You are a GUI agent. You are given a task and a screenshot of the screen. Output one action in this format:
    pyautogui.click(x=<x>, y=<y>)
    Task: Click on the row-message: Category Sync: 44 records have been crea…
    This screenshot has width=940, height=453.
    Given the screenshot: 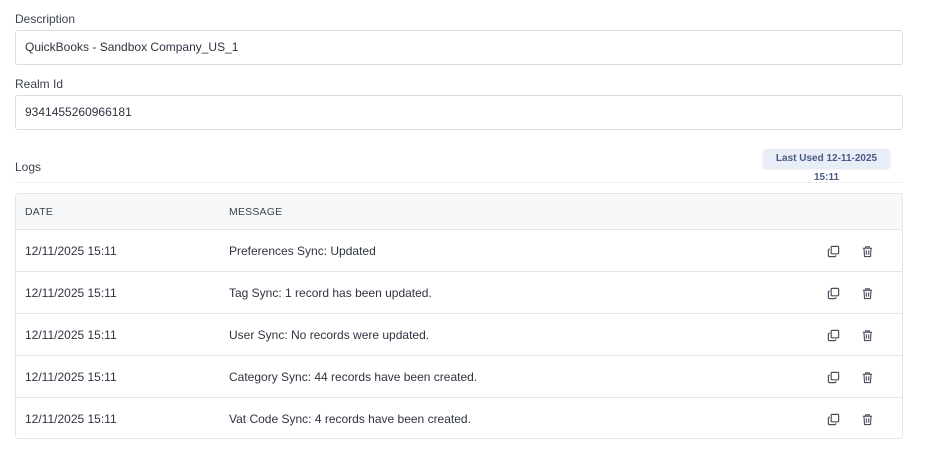 What is the action you would take?
    pyautogui.click(x=353, y=377)
    